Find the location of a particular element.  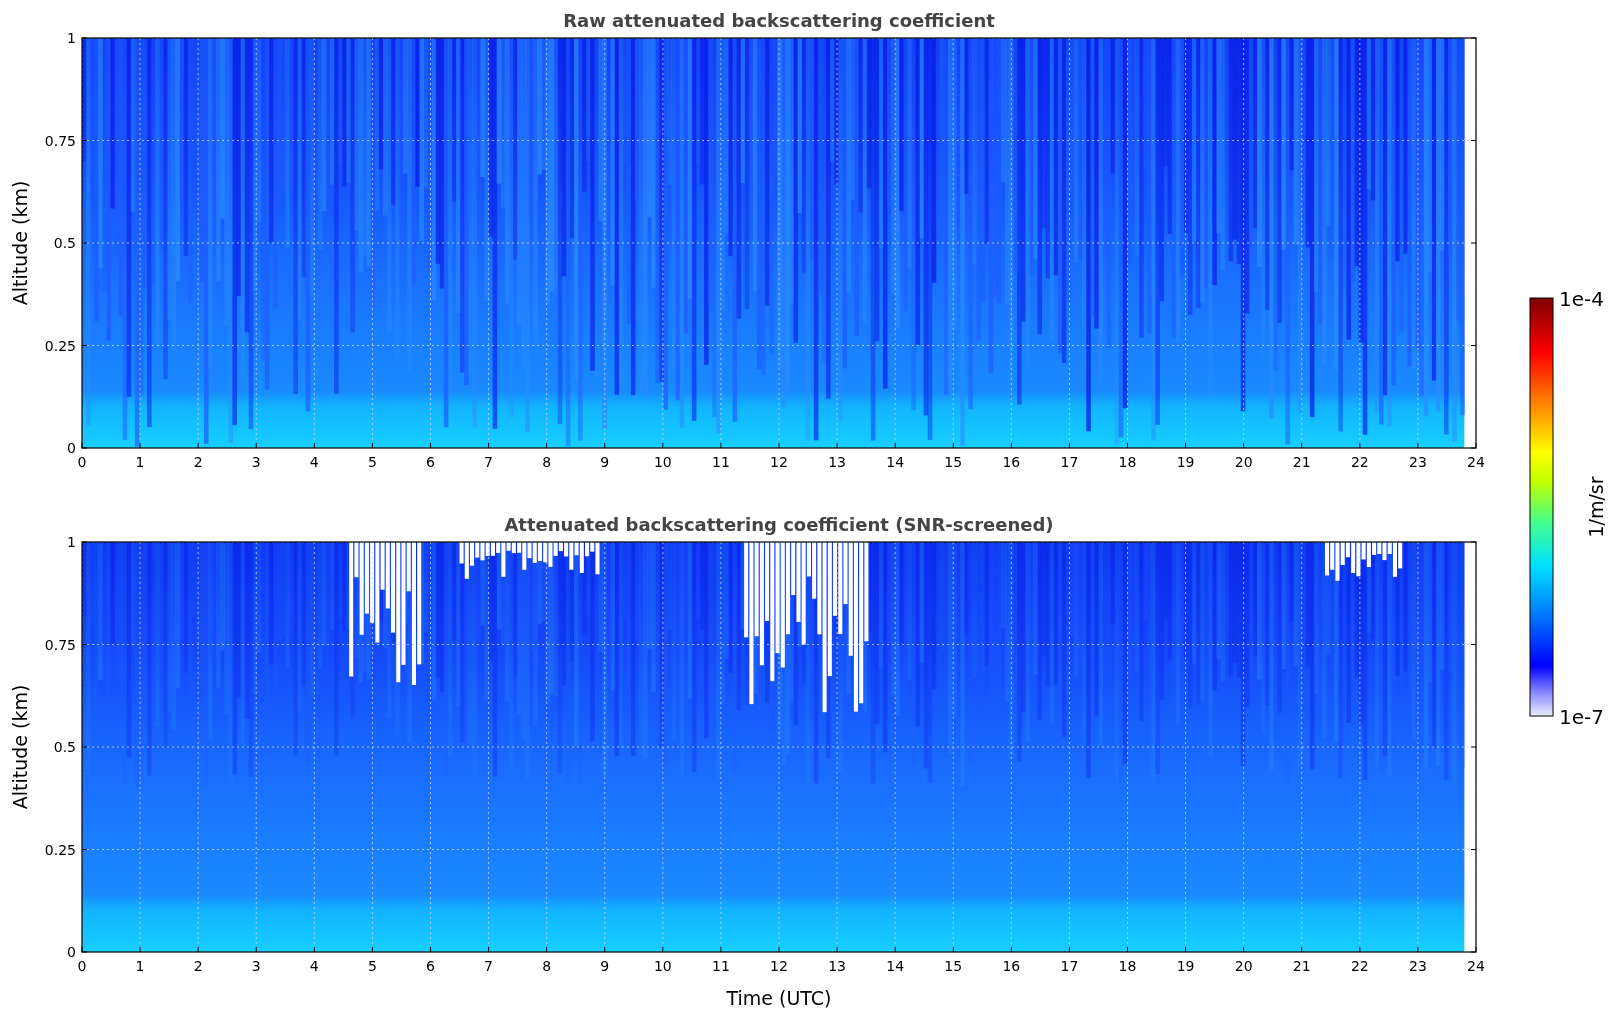

plot-title: Raw attenuated backscattering coefficient is located at coordinates (779, 20).